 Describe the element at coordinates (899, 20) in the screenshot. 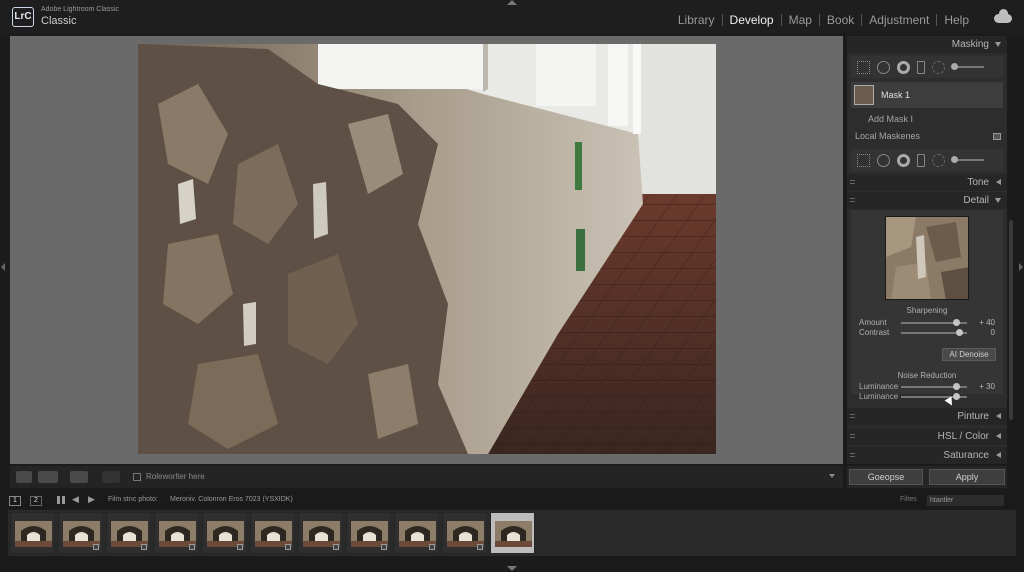

I see `module-adjustment: Adjustment` at that location.